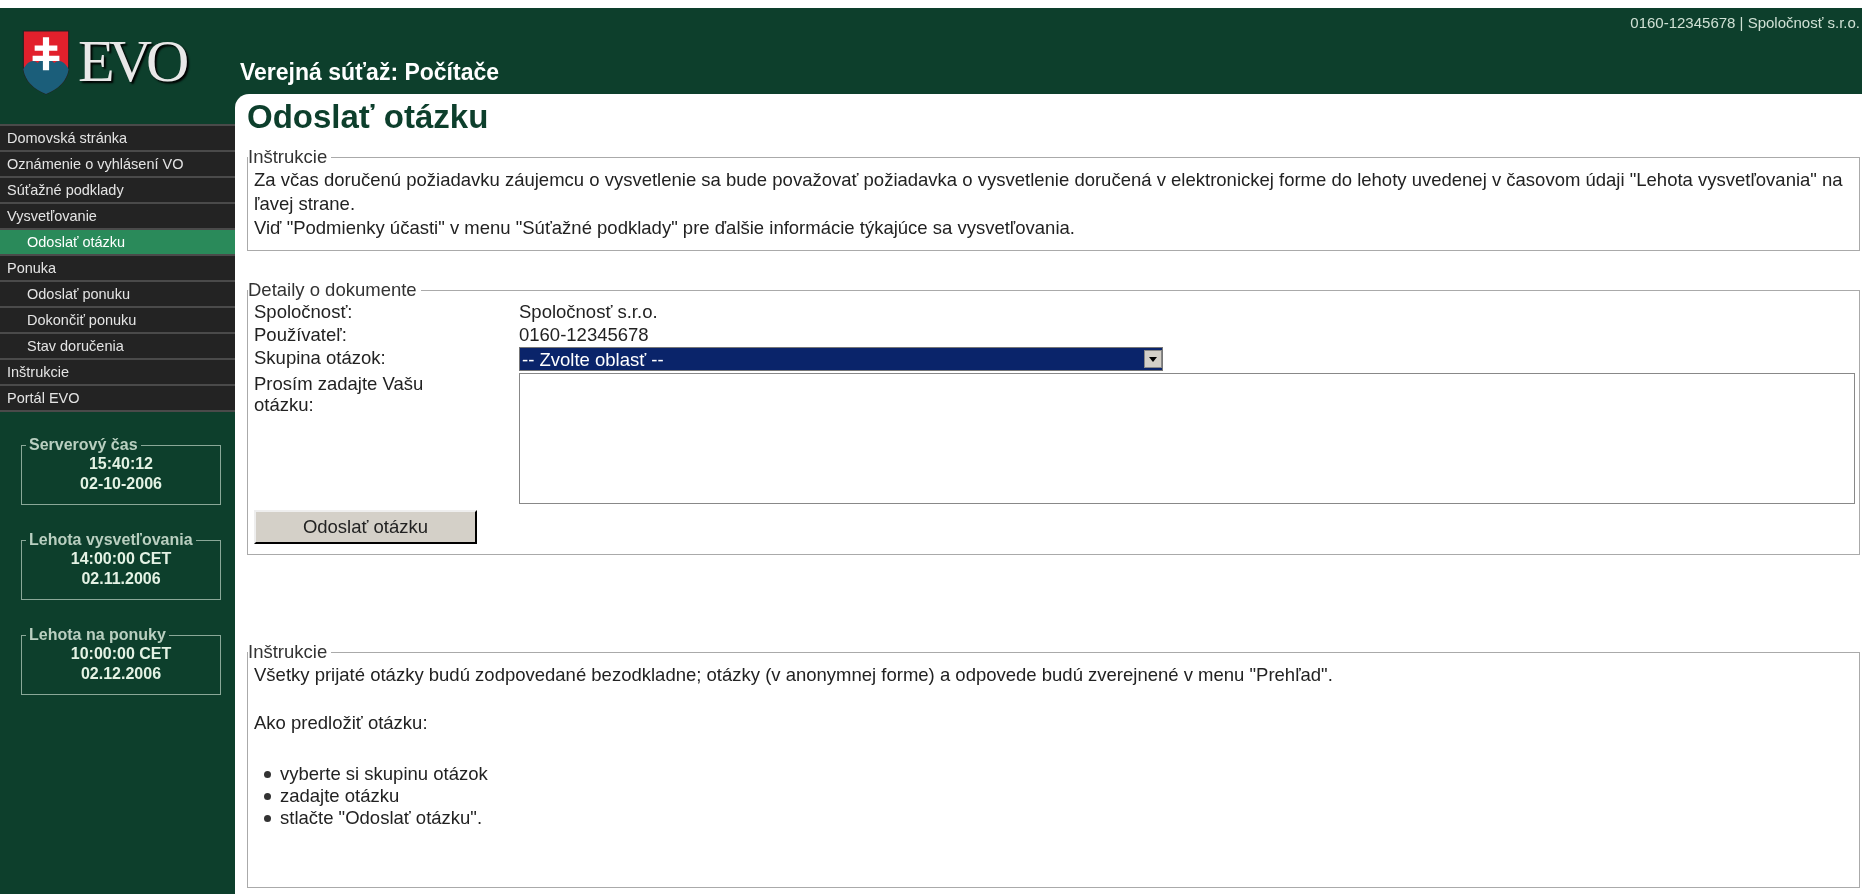 The width and height of the screenshot is (1862, 894). What do you see at coordinates (46, 61) in the screenshot?
I see `coat-of-arms-icon` at bounding box center [46, 61].